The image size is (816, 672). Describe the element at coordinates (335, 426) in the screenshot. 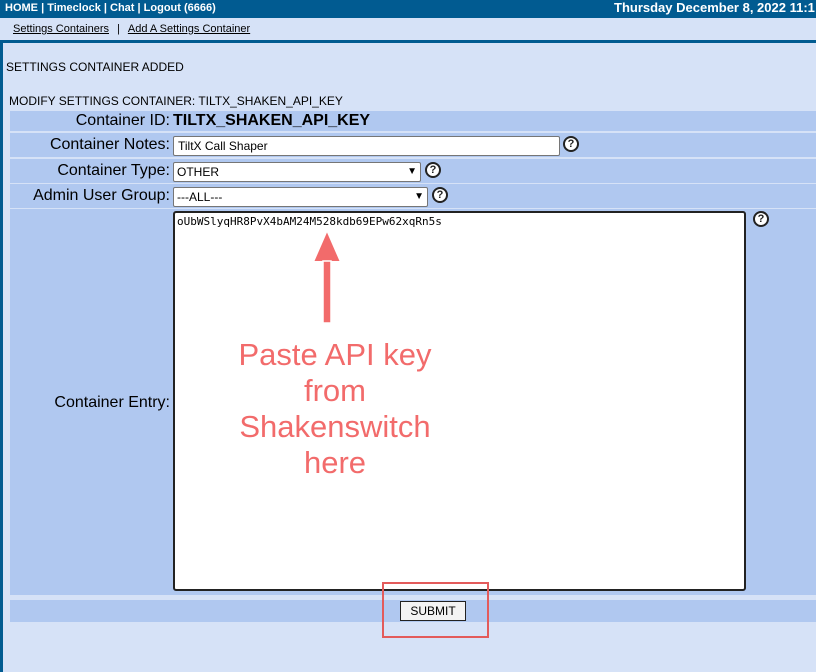

I see `annotation-line: Shakenswitch` at that location.